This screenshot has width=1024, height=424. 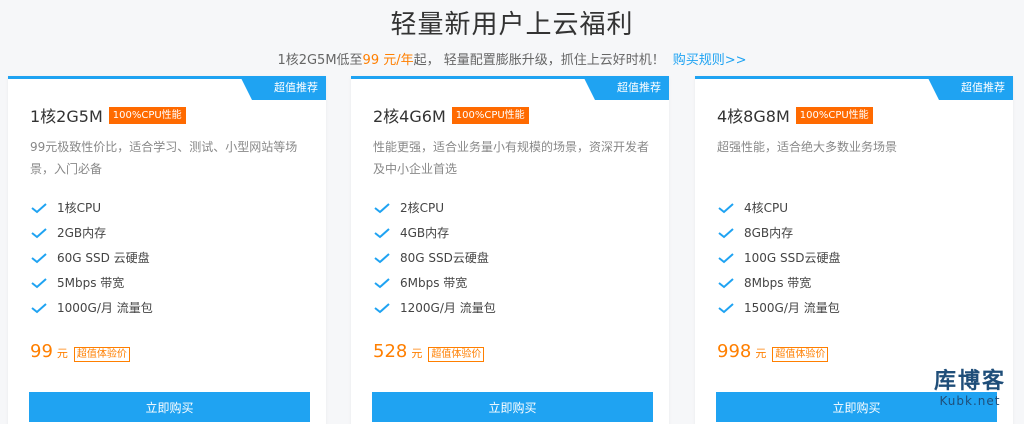 I want to click on feature-label: 4核CPU, so click(x=766, y=208).